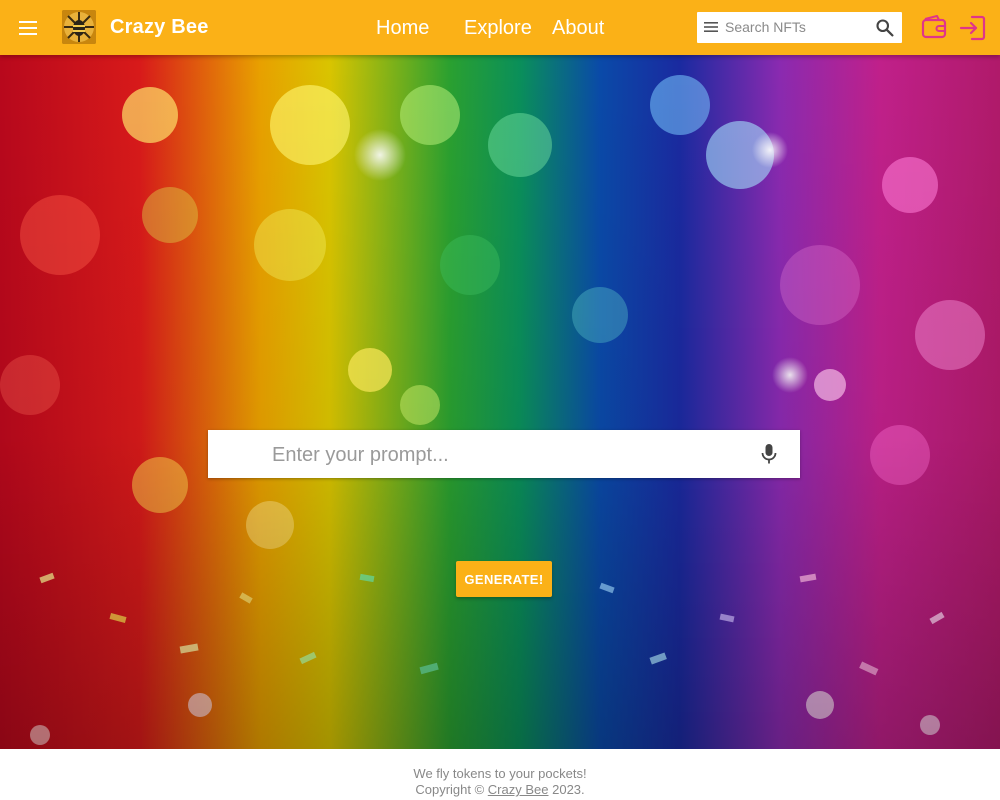  Describe the element at coordinates (451, 789) in the screenshot. I see `copyright-prefix: Copyright ©` at that location.